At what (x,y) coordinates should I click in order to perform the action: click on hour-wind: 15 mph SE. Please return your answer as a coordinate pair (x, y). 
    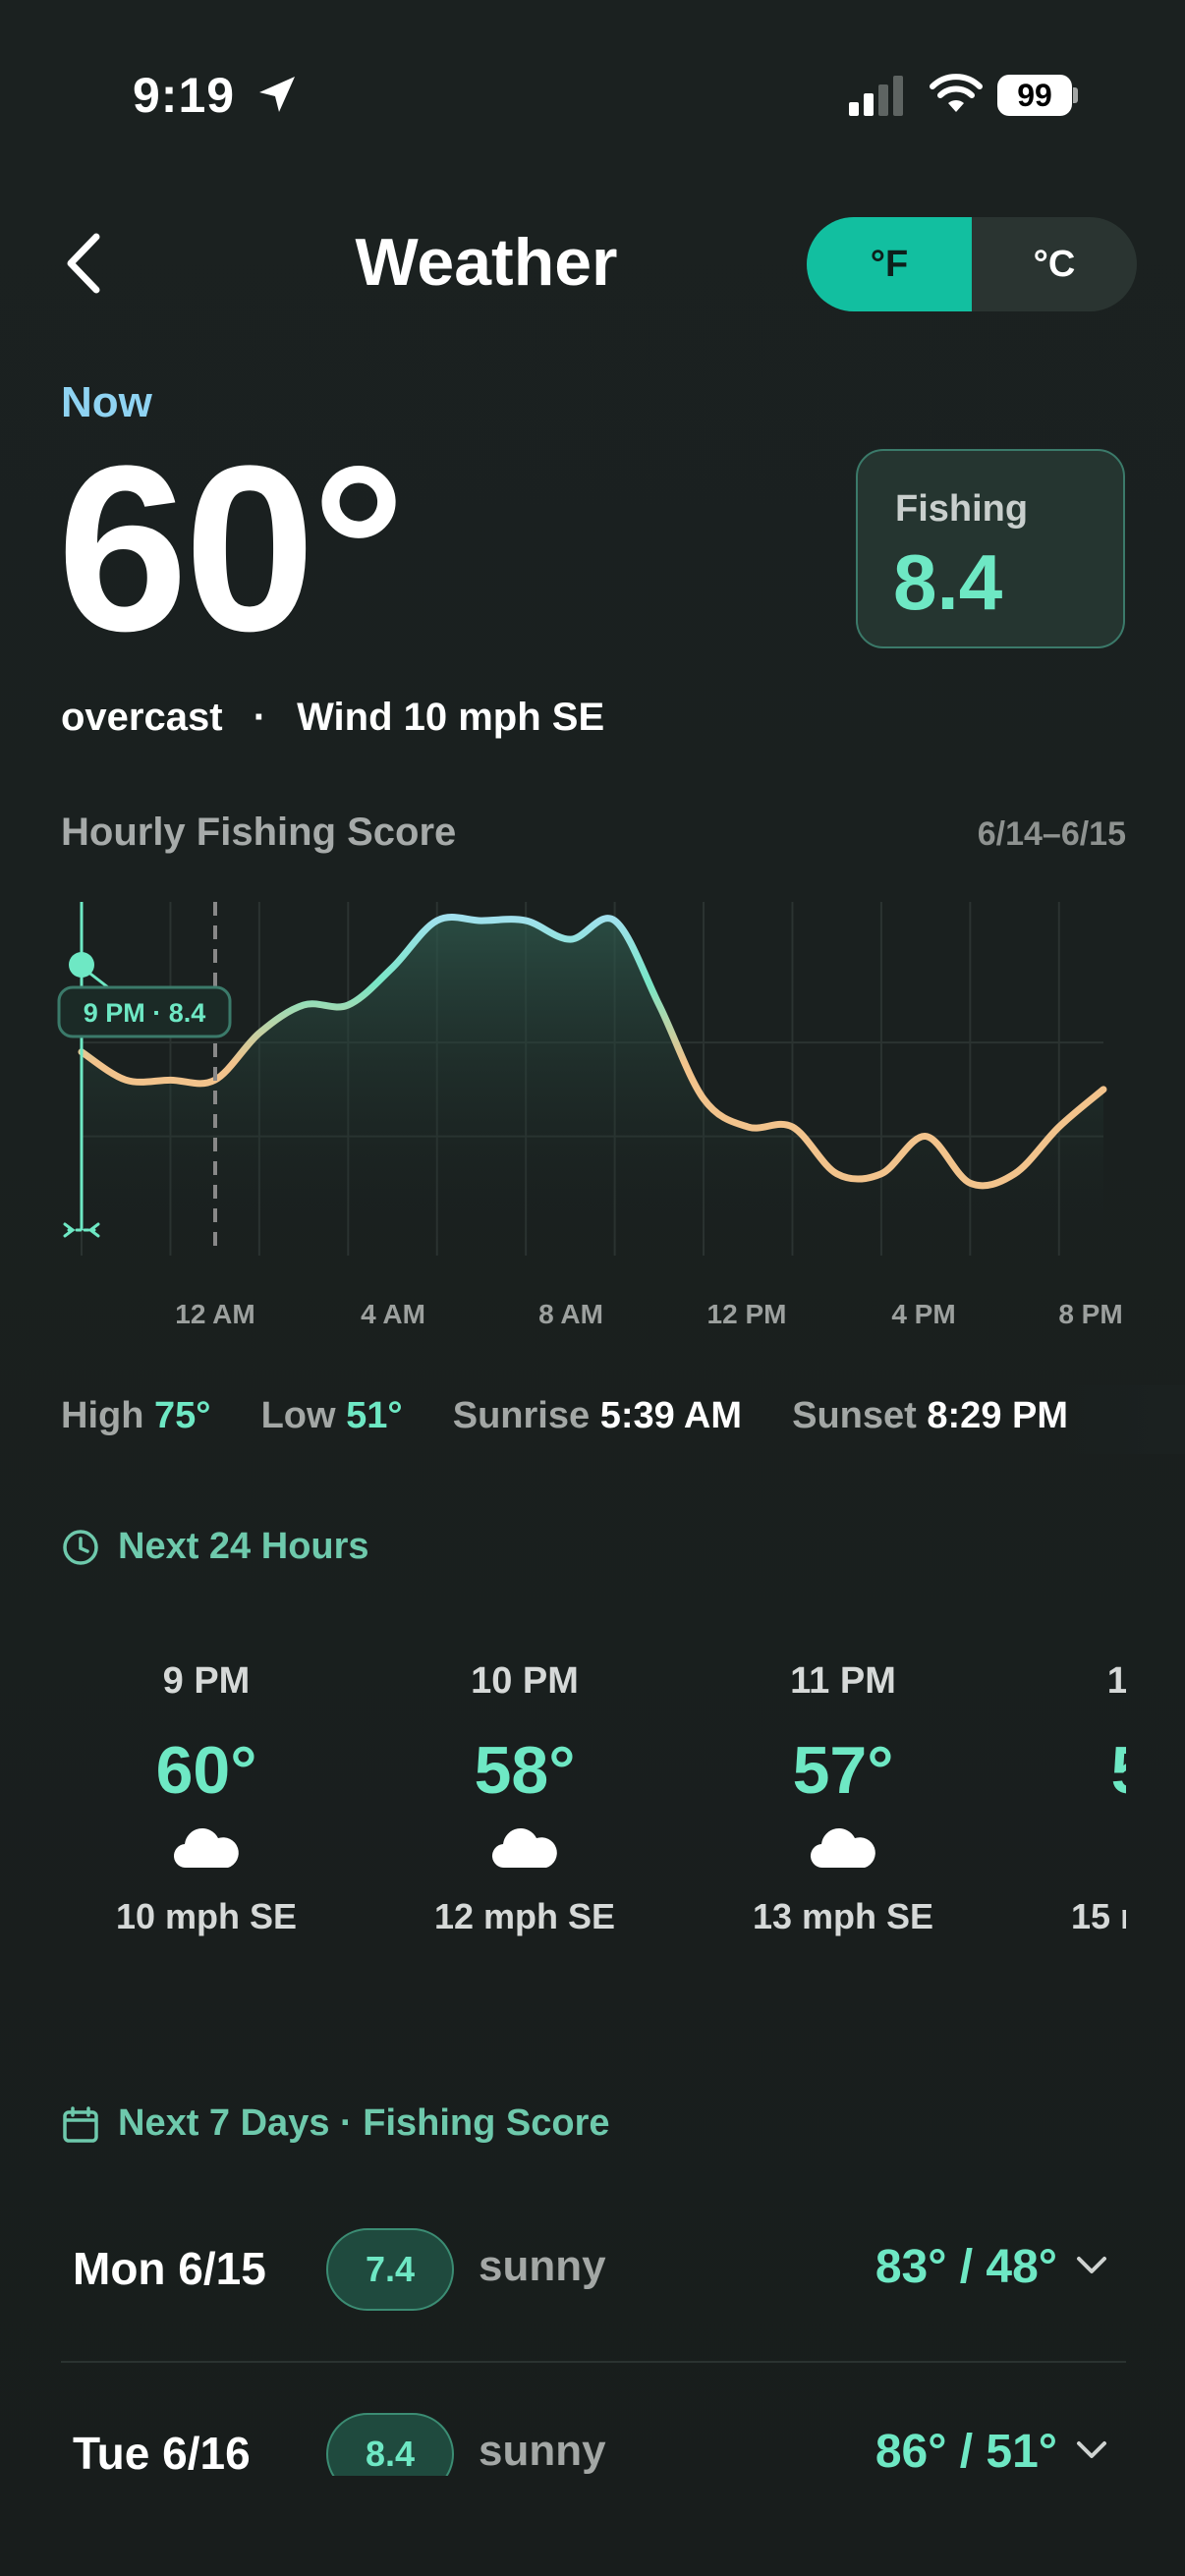
    Looking at the image, I should click on (1098, 1916).